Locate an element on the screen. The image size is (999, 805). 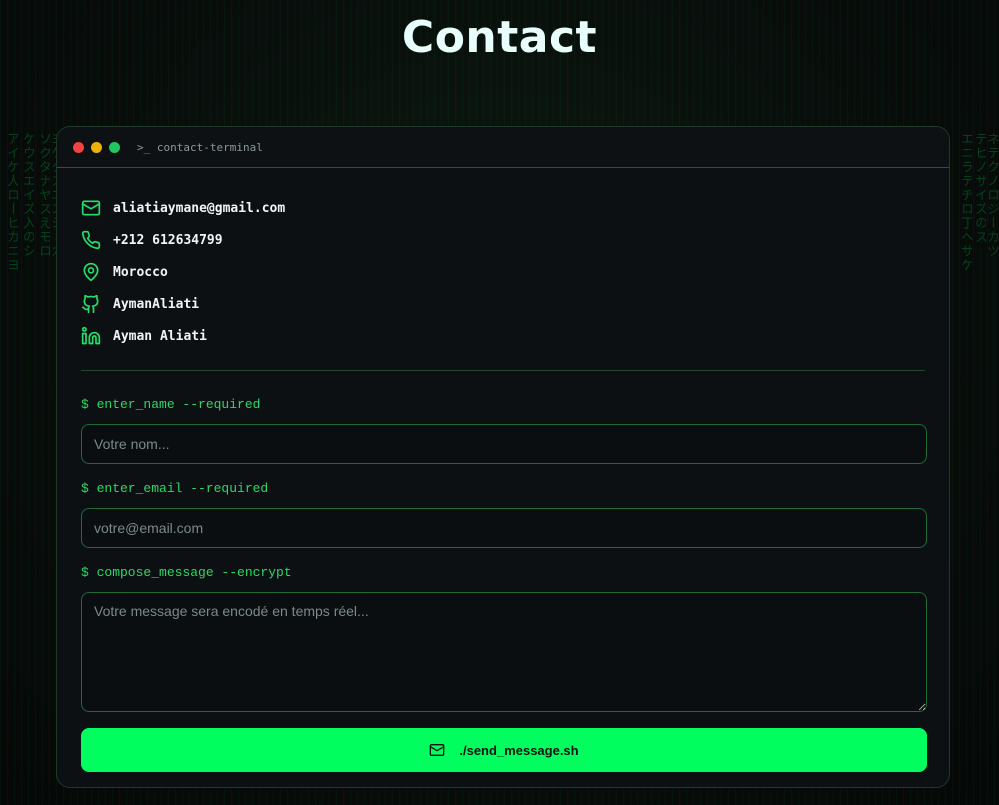
window-minimize-dot is located at coordinates (96, 147).